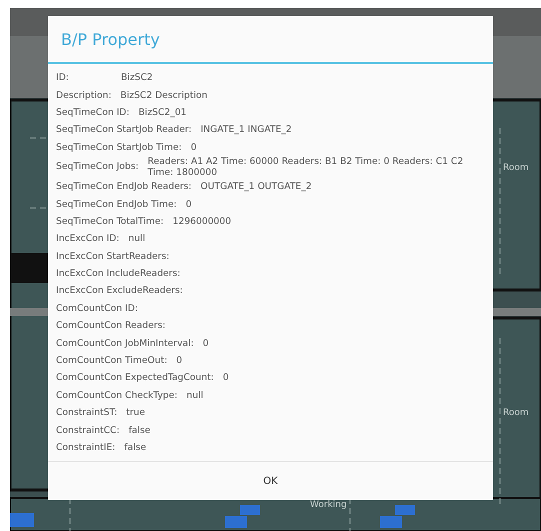  Describe the element at coordinates (306, 167) in the screenshot. I see `property-value: Readers: A1 A2 Time: 60000 Readers: B1 B2 Time: 0 Readers: C1 C2 Time: 1800000` at that location.